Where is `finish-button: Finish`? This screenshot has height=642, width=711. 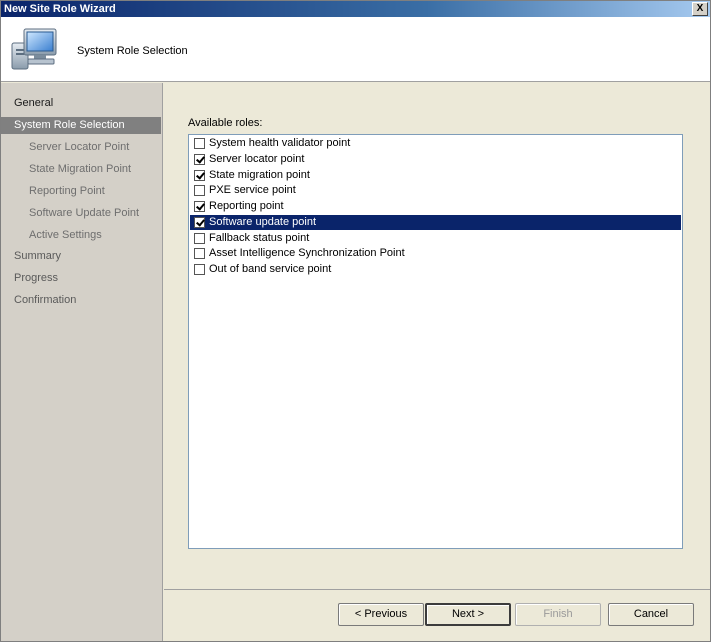 finish-button: Finish is located at coordinates (558, 614).